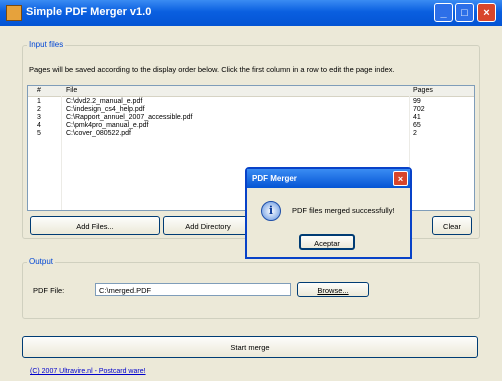 The width and height of the screenshot is (502, 381). I want to click on input-files-label: Input files, so click(46, 44).